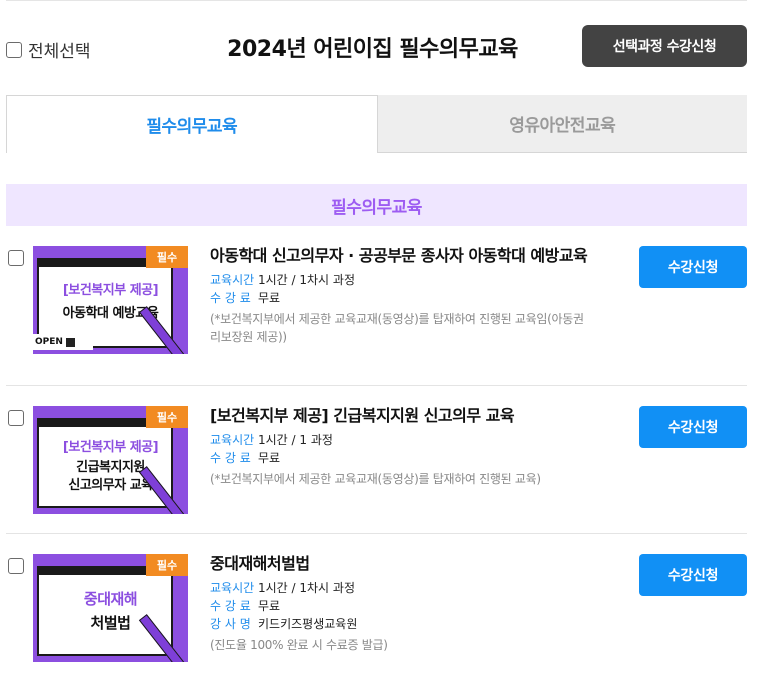  What do you see at coordinates (110, 300) in the screenshot?
I see `course-thumbnail: 필수 [보건복지부 제공] 아동학대 예방교육 OPEN` at bounding box center [110, 300].